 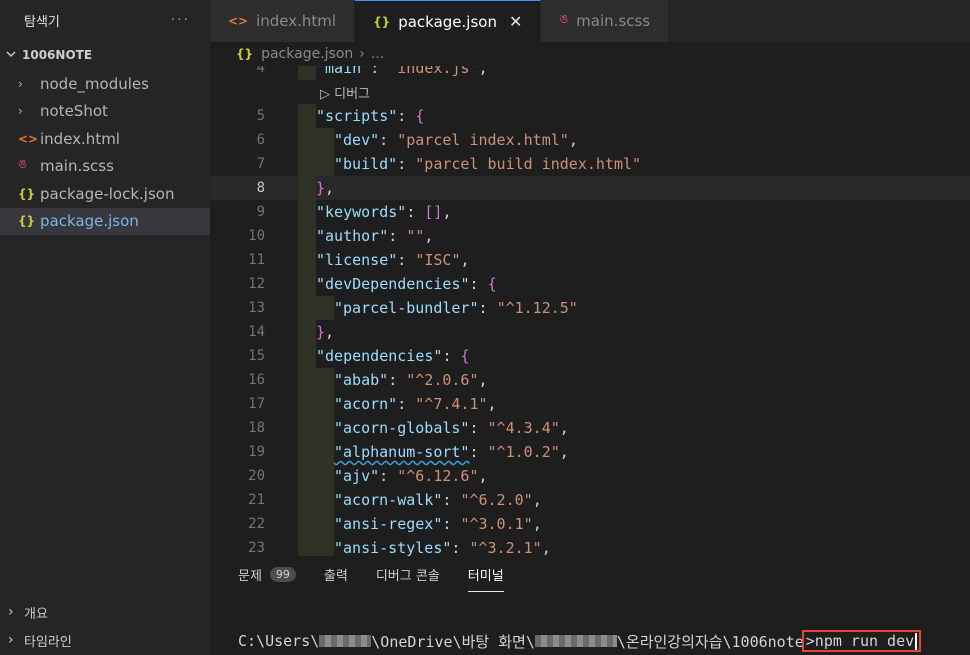 I want to click on tab-label: main.scss, so click(x=613, y=21).